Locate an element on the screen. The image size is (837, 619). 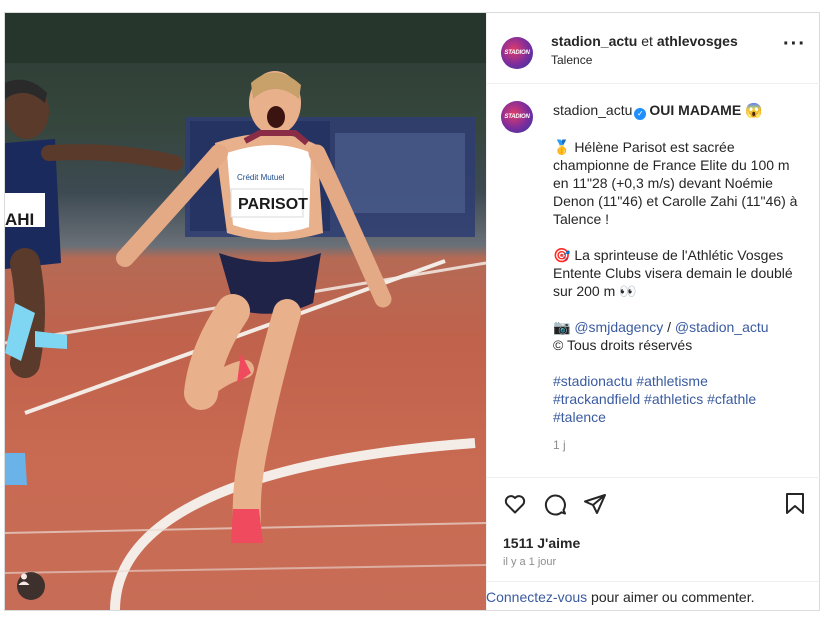
login-prompt: pour aimer ou commenter. is located at coordinates (671, 597).